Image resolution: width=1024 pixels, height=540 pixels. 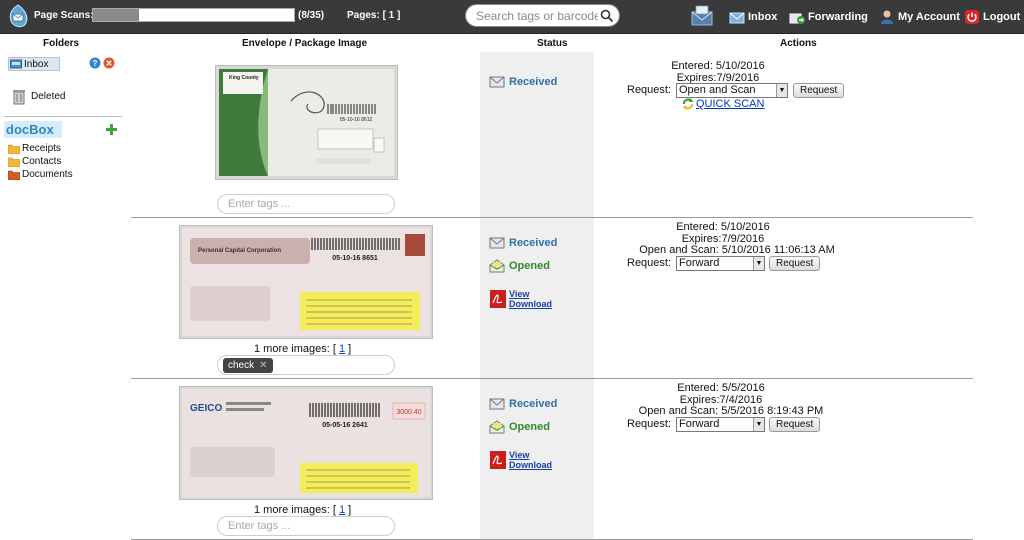 I want to click on close-icon, so click(x=109, y=63).